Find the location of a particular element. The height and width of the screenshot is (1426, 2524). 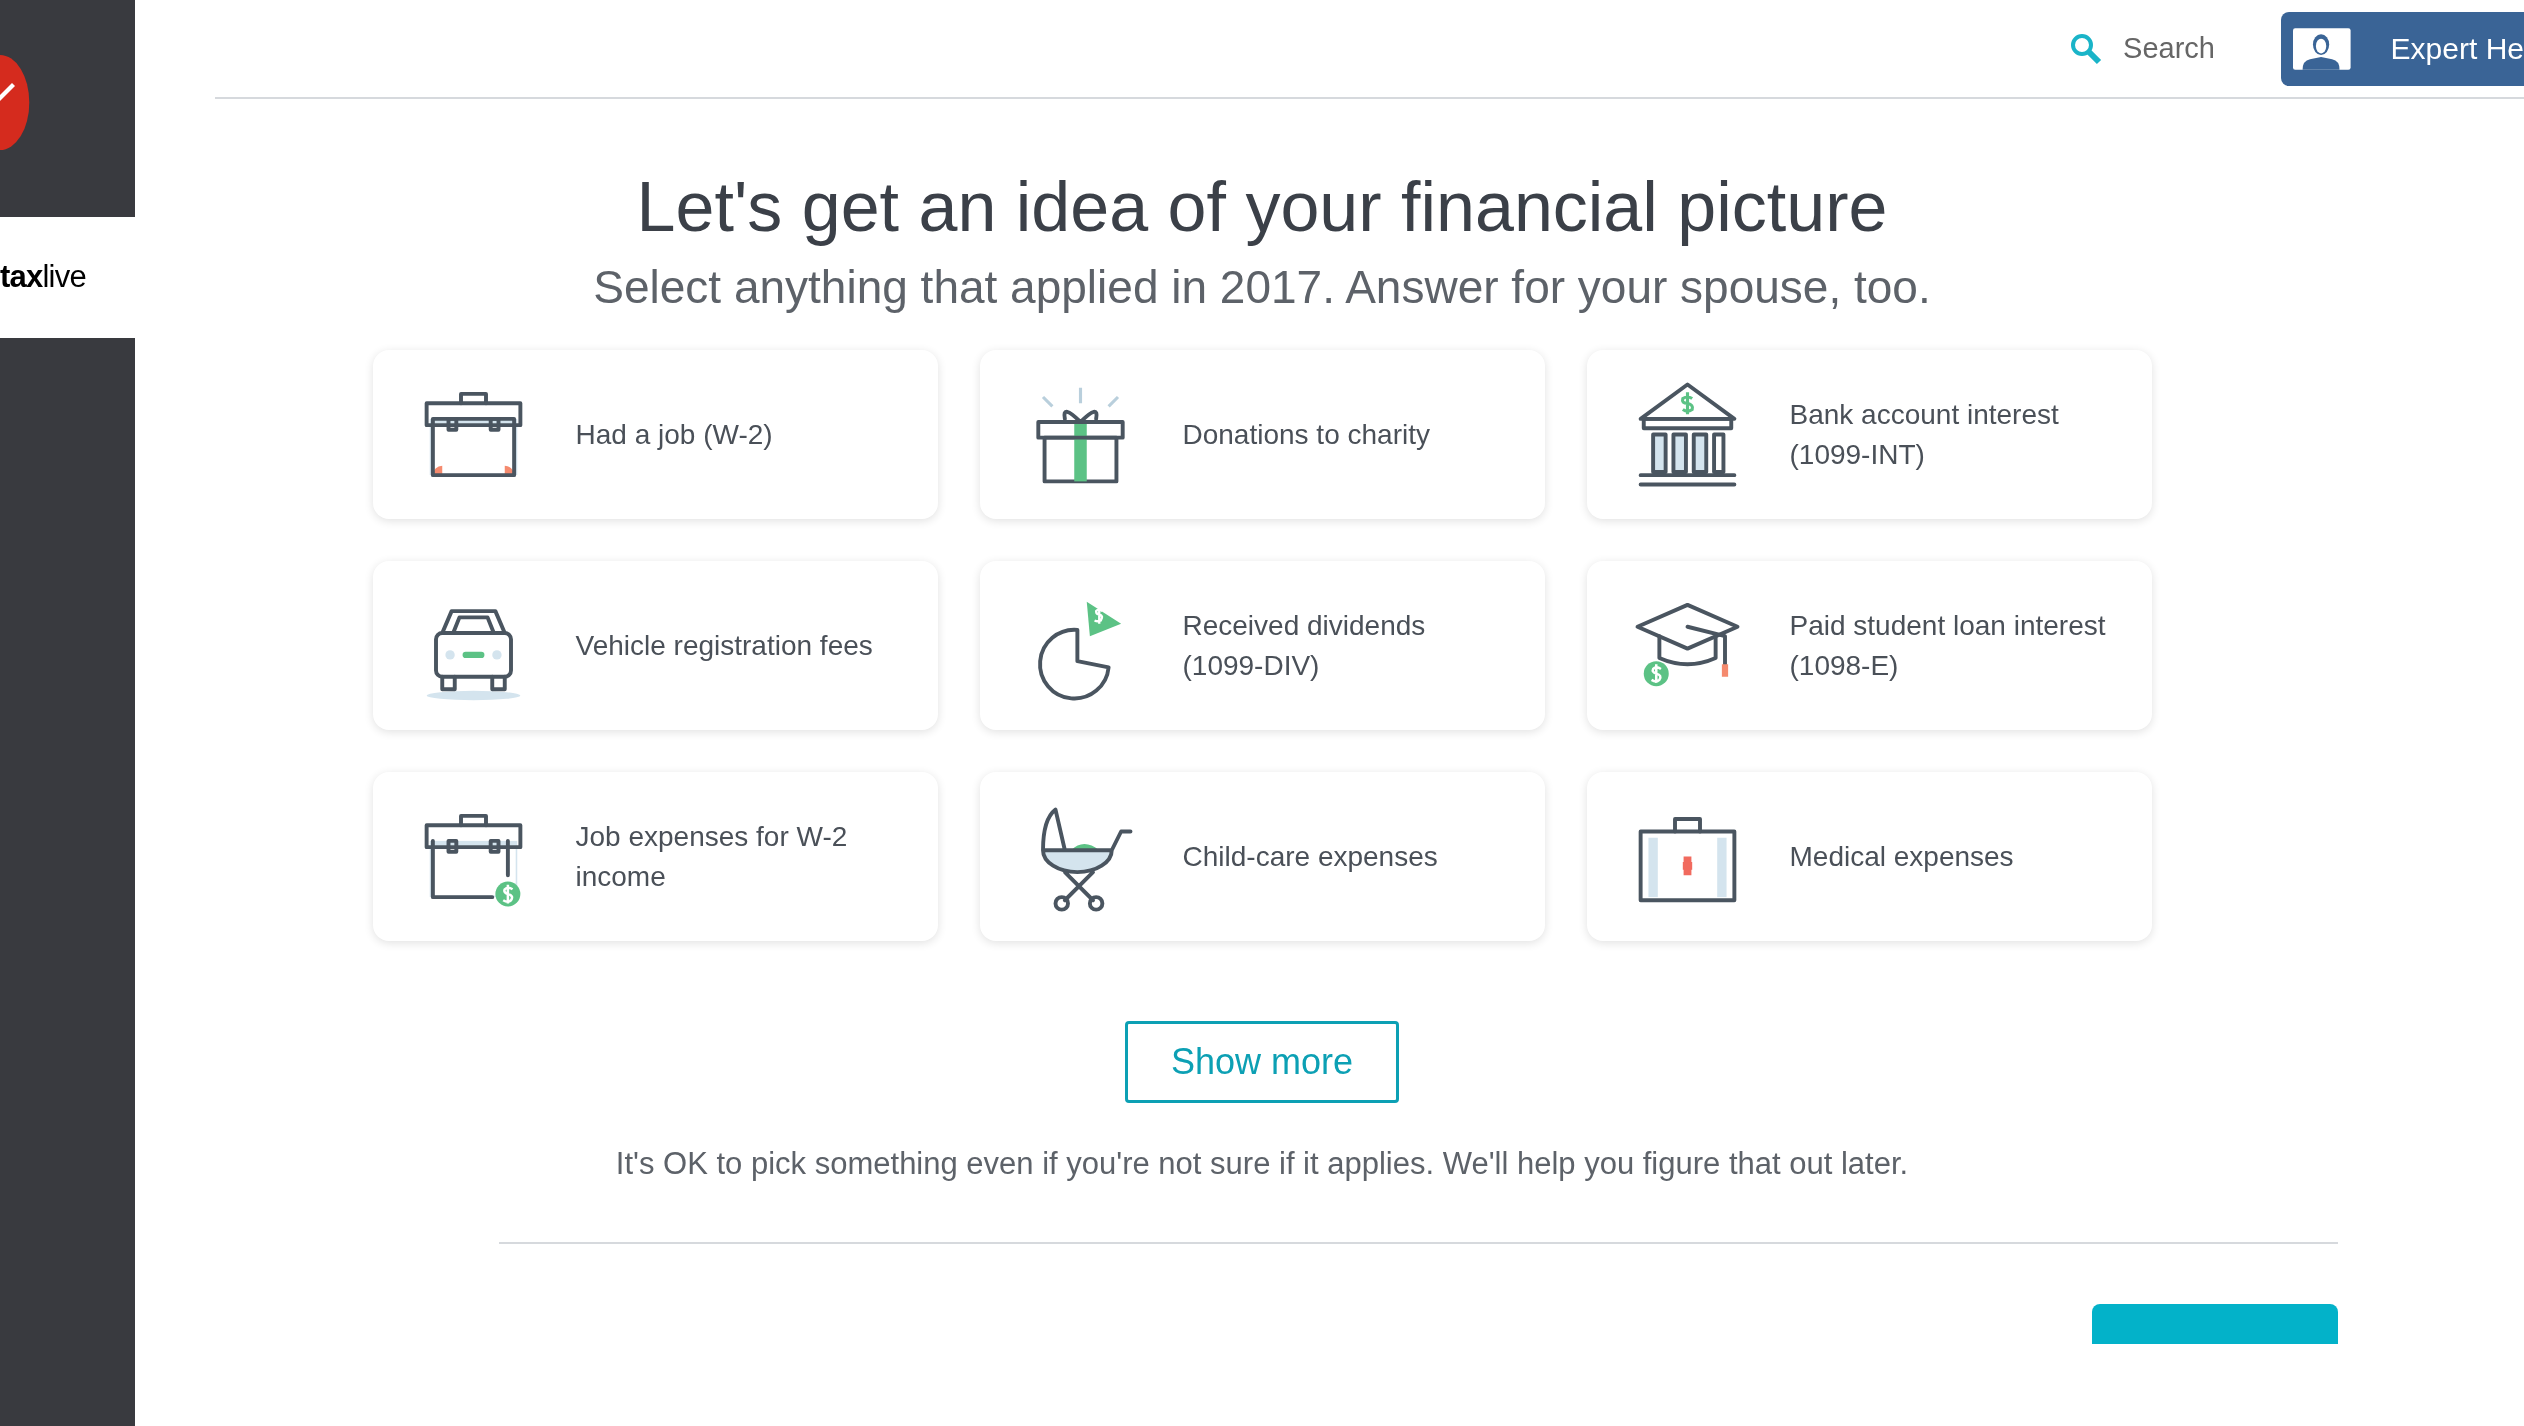

option-card: Donations to charity is located at coordinates (1262, 434).